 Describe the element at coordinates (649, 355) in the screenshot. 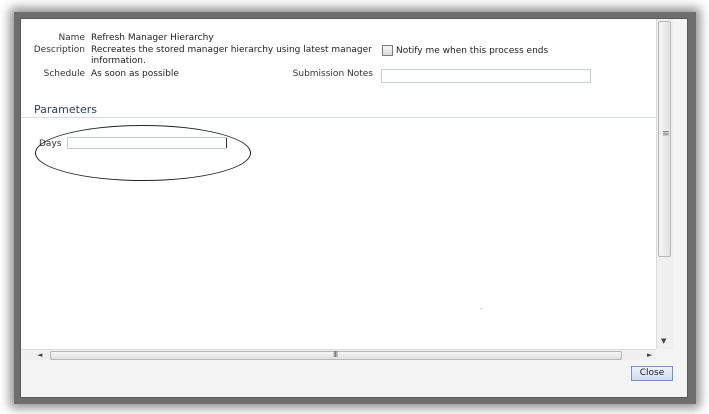

I see `scroll-right-arrow-icon: ►` at that location.